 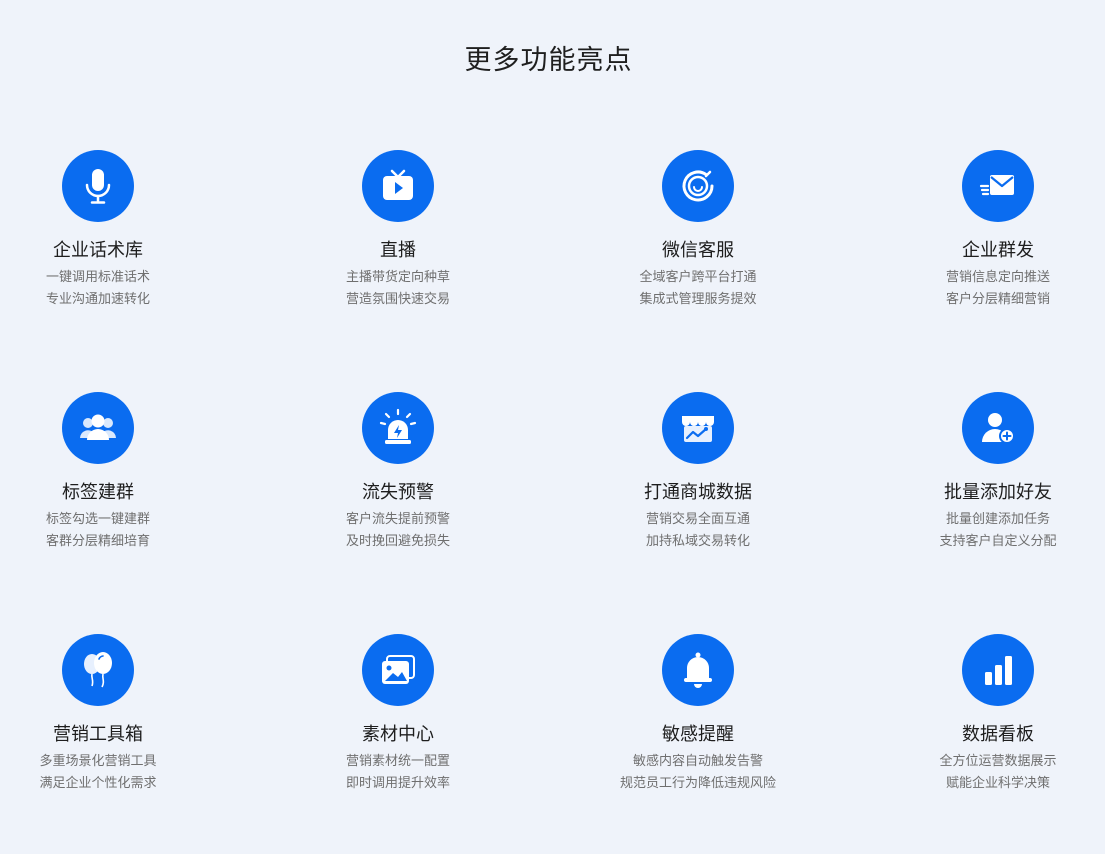 What do you see at coordinates (991, 472) in the screenshot?
I see `feature-item-bulk-add-friends: 批量添加好友 批量创建添加任务 支持客户自定义分配` at bounding box center [991, 472].